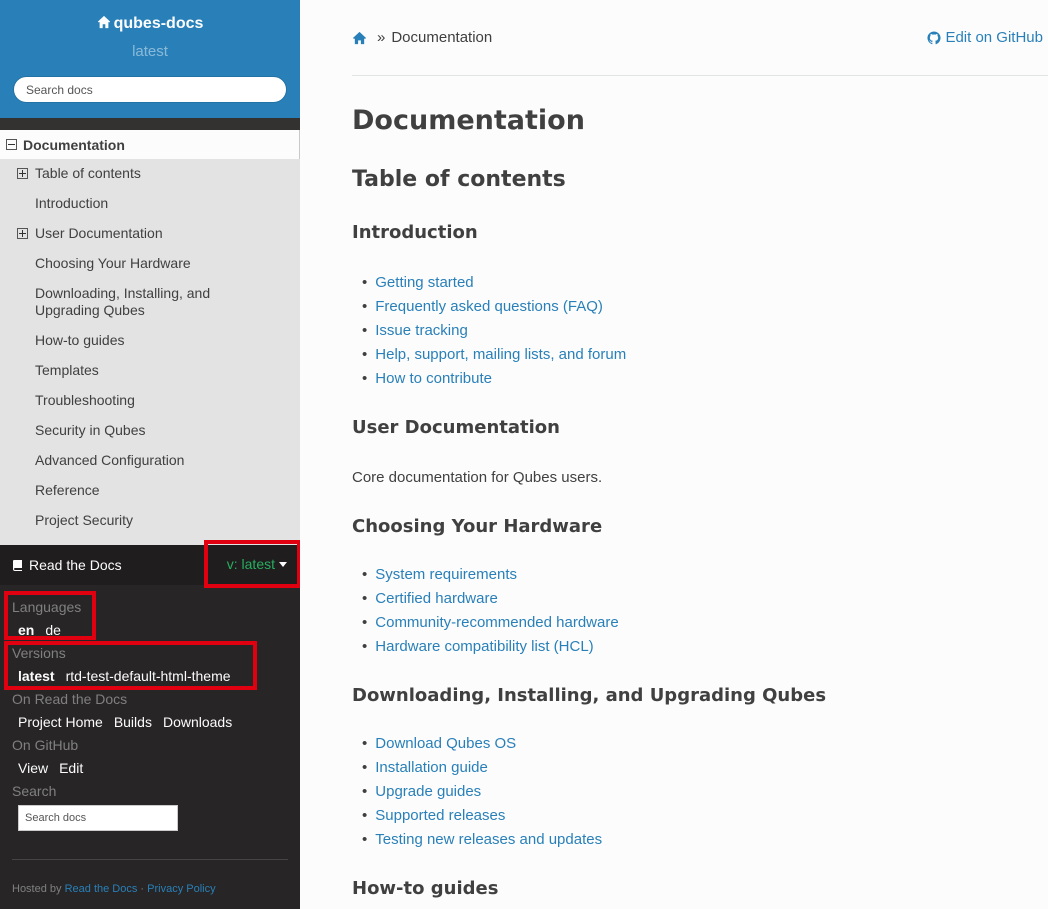  Describe the element at coordinates (34, 791) in the screenshot. I see `search-heading: Search` at that location.